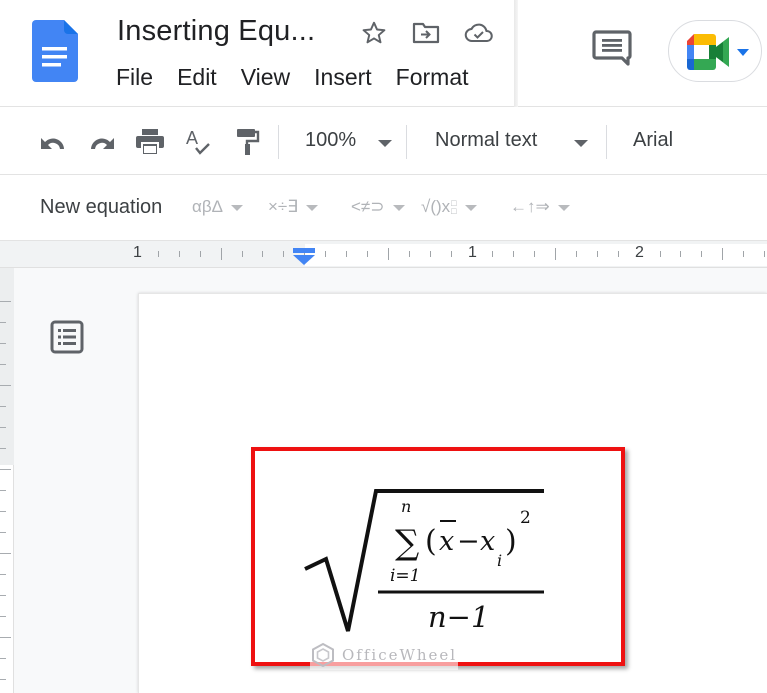 The height and width of the screenshot is (693, 767). Describe the element at coordinates (500, 560) in the screenshot. I see `subscript-i: i` at that location.